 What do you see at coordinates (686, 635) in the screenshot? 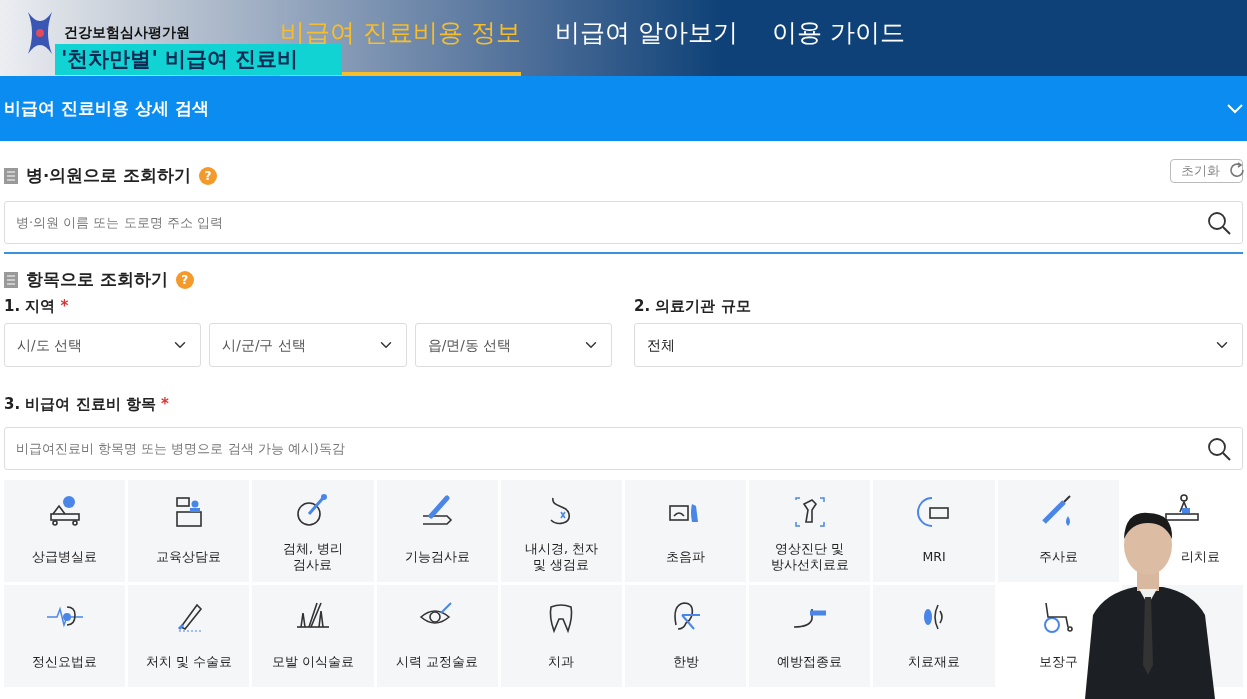
I see `category-tile: 한방` at bounding box center [686, 635].